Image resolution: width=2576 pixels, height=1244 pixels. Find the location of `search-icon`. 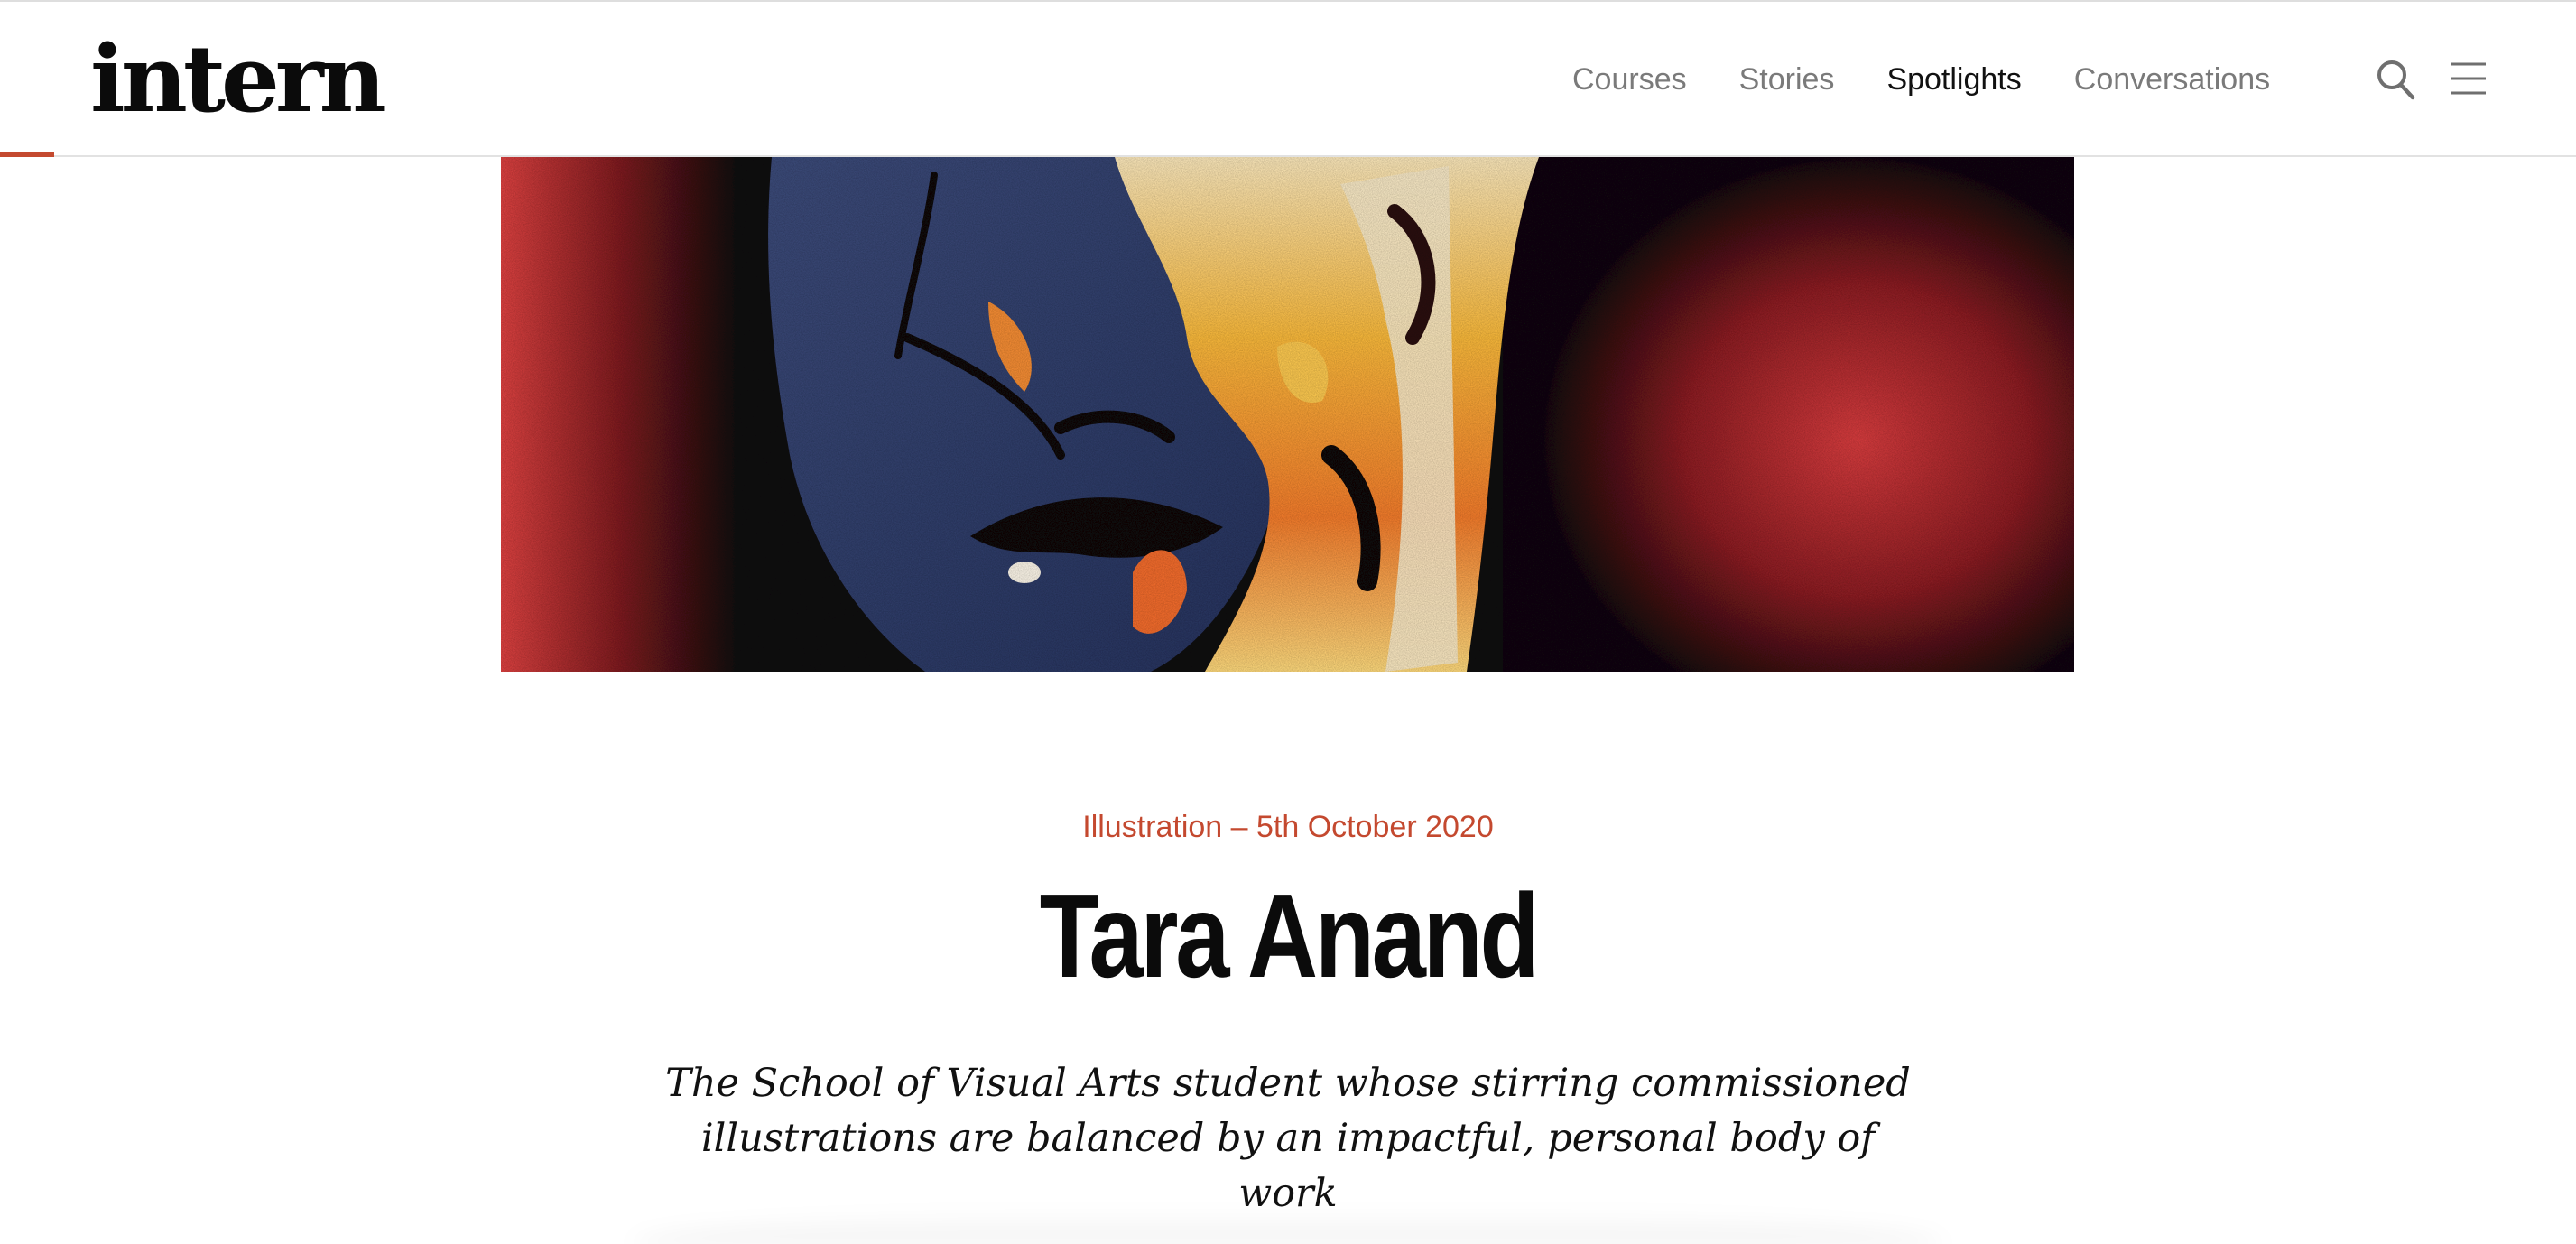

search-icon is located at coordinates (2396, 80).